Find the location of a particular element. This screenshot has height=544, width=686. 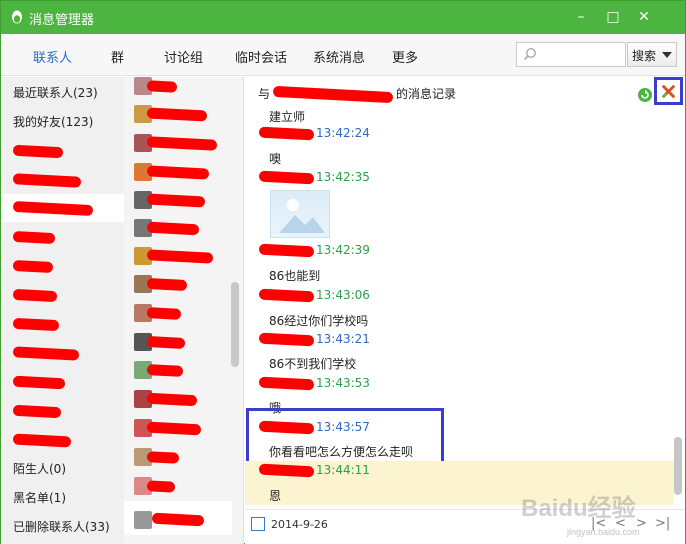

baidu-watermark: Baidu经验 is located at coordinates (578, 508).